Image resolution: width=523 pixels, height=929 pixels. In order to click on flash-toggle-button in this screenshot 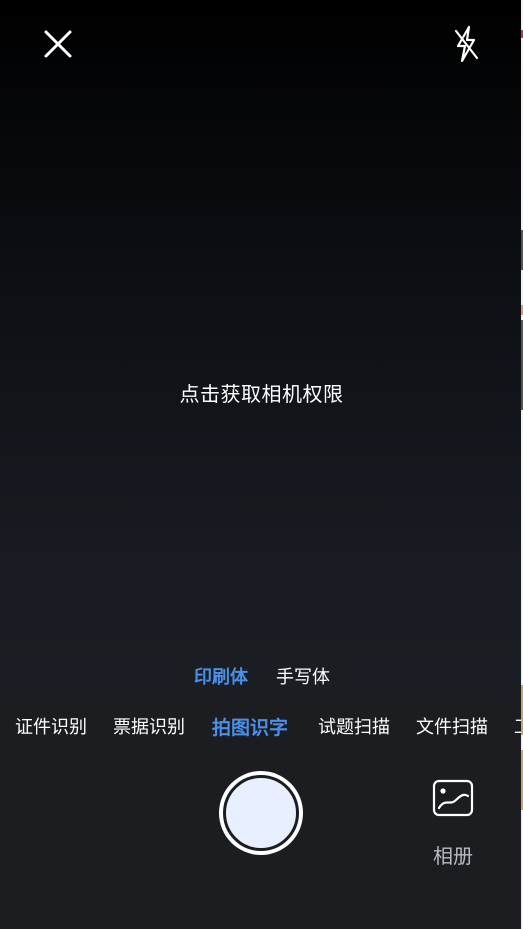, I will do `click(466, 44)`.